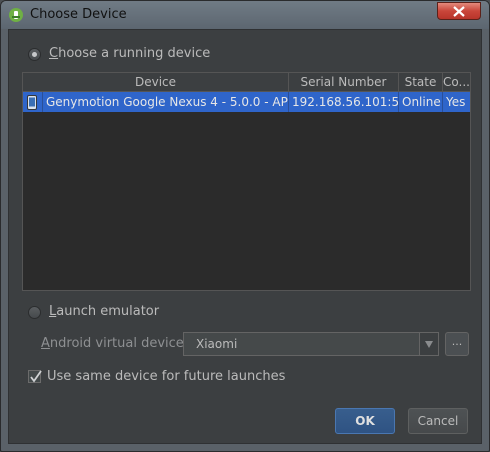  I want to click on column-header-serial: Serial Number, so click(344, 82).